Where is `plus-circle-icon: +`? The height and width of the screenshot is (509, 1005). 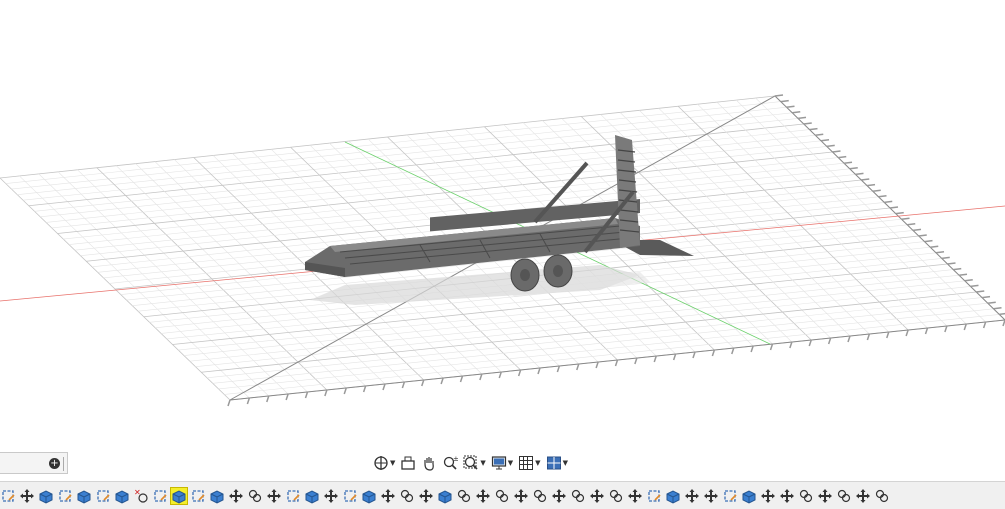
plus-circle-icon: + is located at coordinates (54, 463).